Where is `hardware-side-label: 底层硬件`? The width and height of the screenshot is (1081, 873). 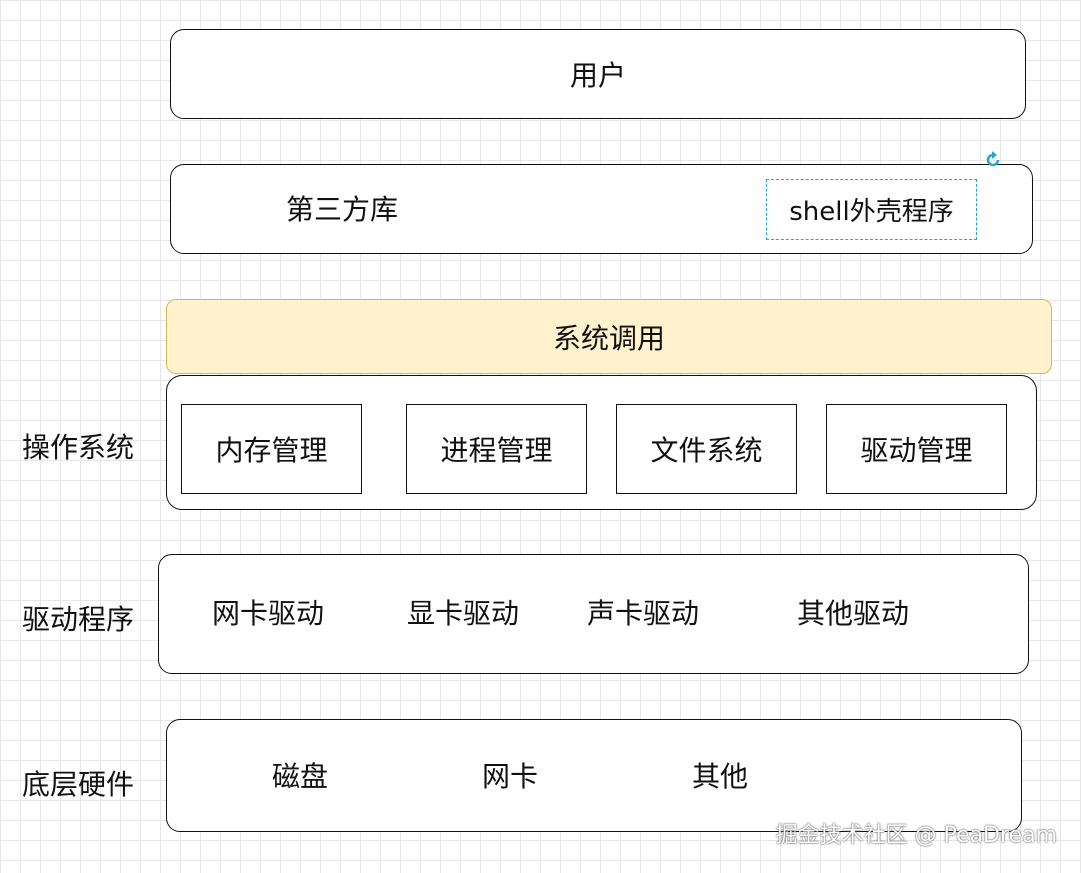 hardware-side-label: 底层硬件 is located at coordinates (78, 784).